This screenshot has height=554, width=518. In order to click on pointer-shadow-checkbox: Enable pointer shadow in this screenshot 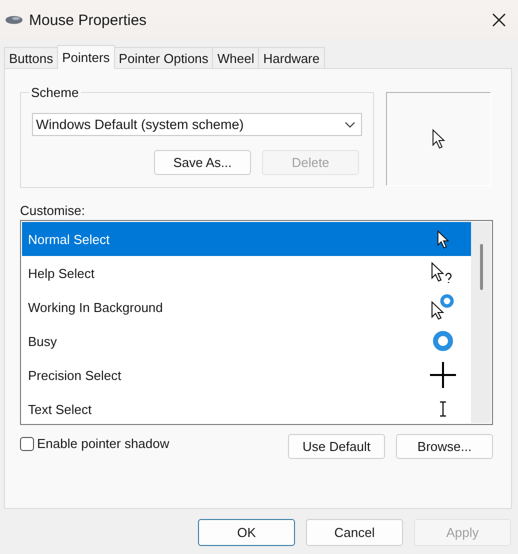, I will do `click(95, 443)`.